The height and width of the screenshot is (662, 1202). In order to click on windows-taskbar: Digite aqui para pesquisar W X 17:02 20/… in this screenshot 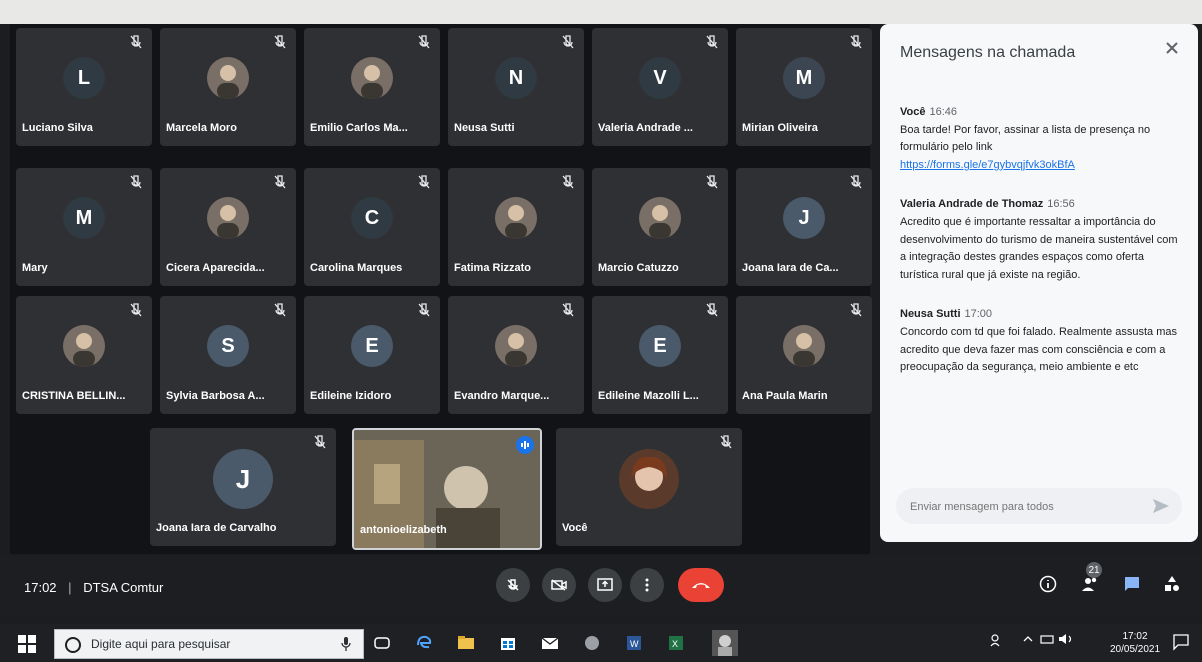, I will do `click(601, 643)`.